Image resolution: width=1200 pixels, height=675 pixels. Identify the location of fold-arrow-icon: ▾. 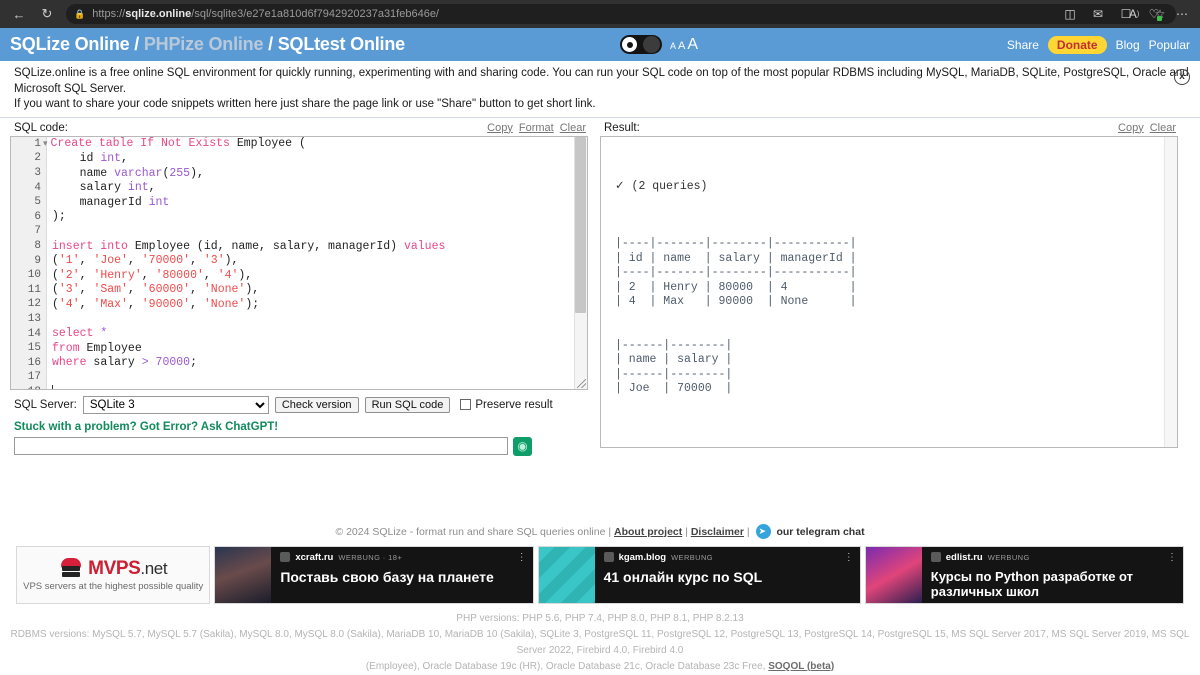
(45, 144).